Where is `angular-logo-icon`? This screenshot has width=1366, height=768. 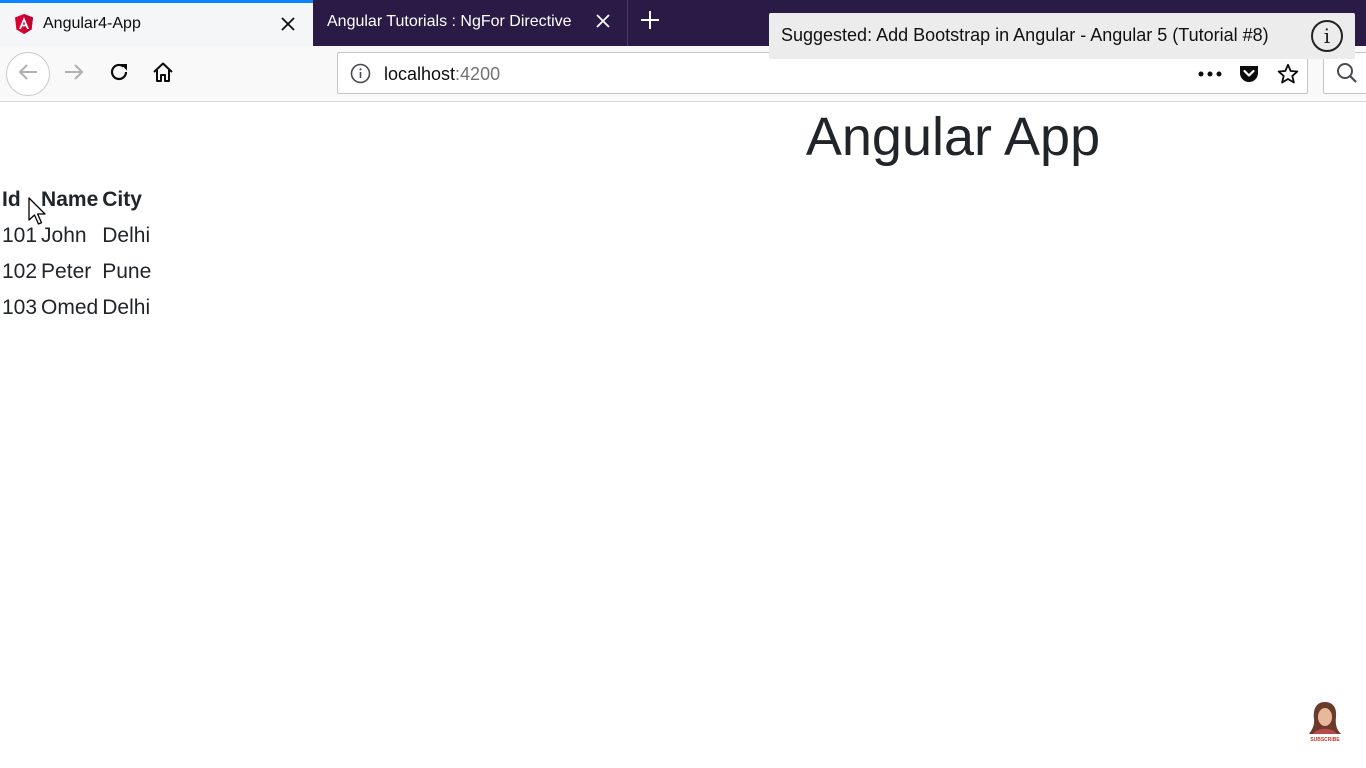
angular-logo-icon is located at coordinates (24, 24).